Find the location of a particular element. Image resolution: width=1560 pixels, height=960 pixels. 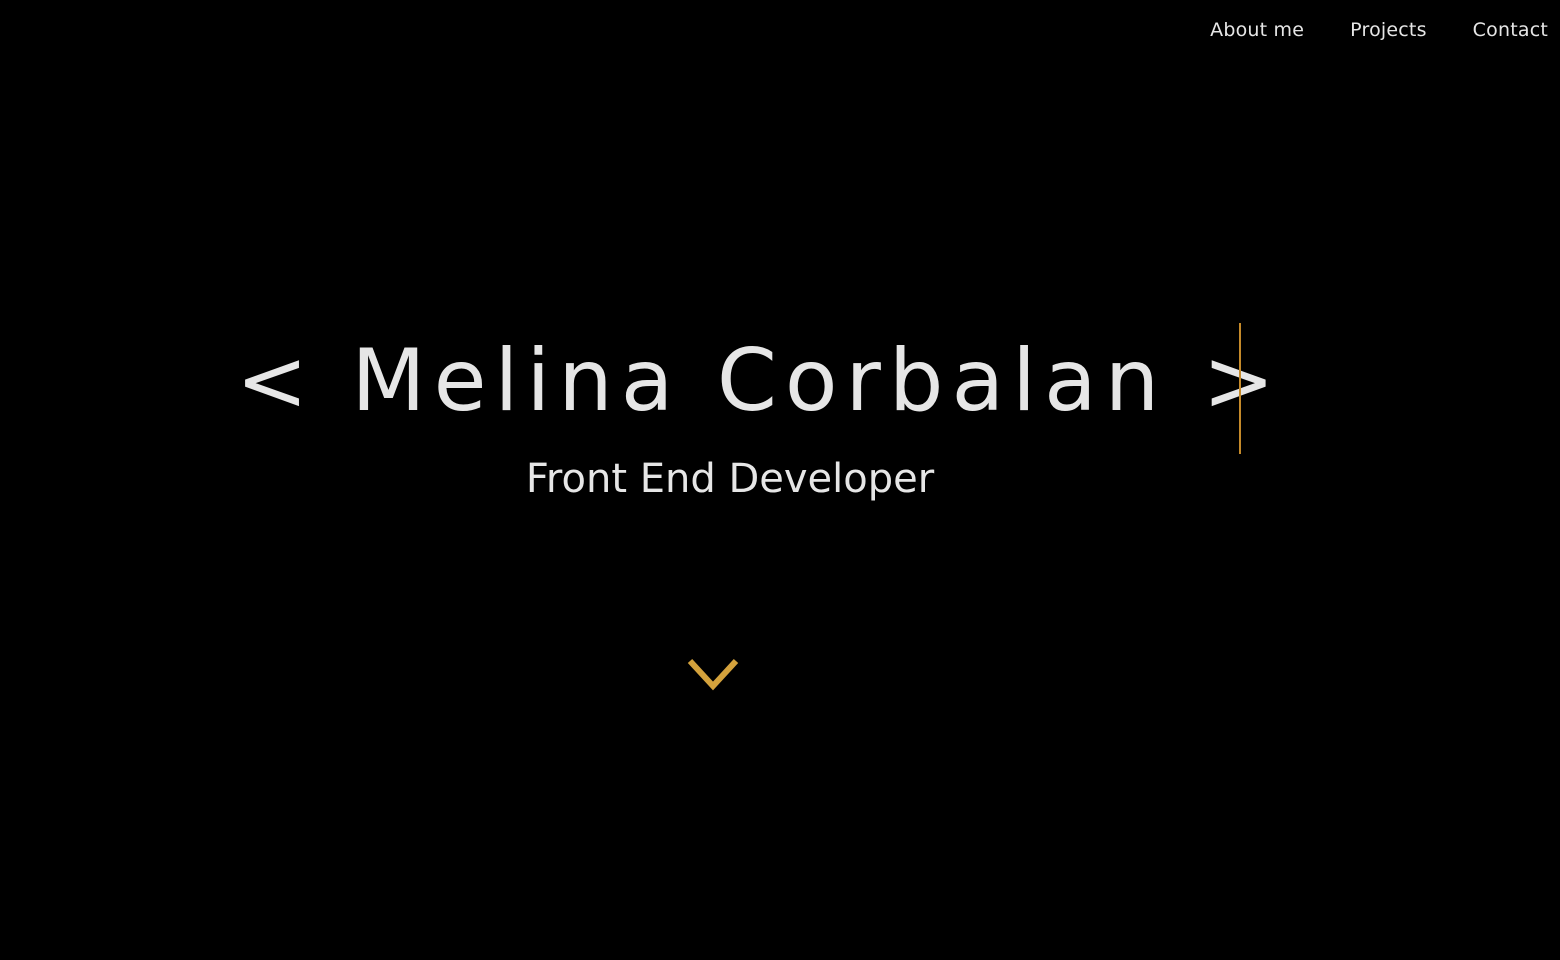

nav-link-projects: Projects is located at coordinates (1388, 30).